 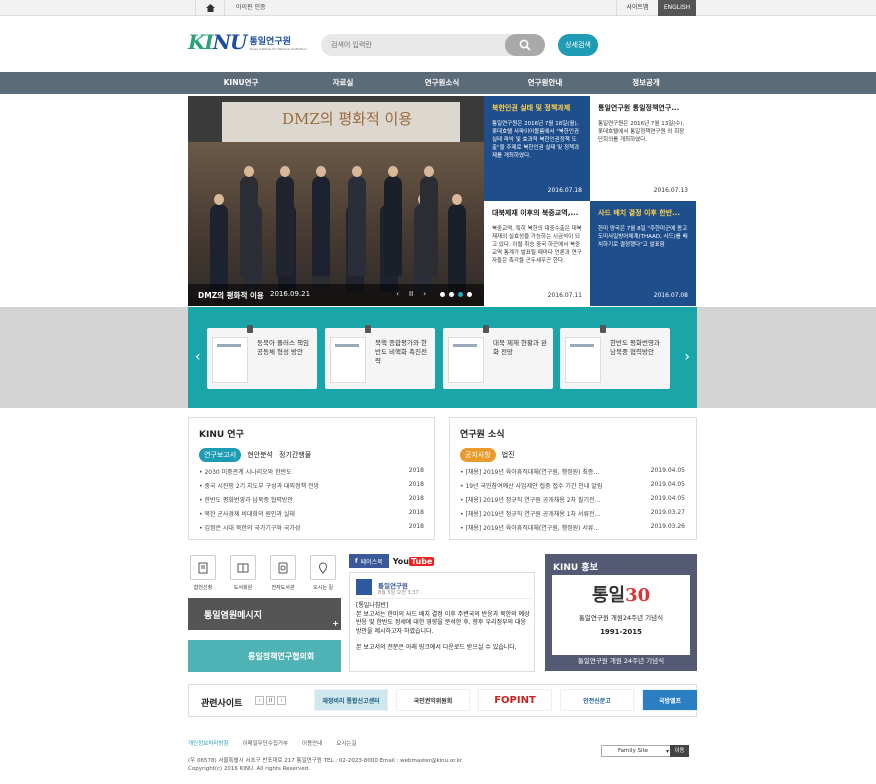 I want to click on tab-periodicals: 정기간행물, so click(x=295, y=455).